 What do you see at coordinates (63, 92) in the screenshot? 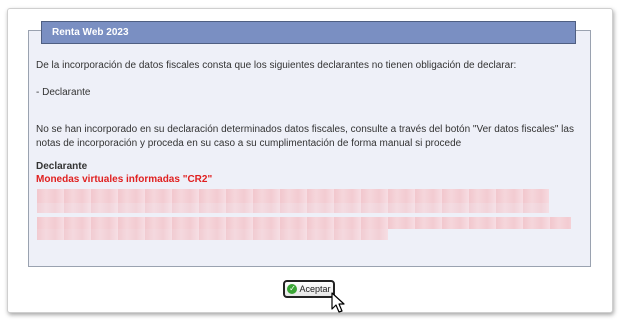
I see `declarant-list-item: - Declarante` at bounding box center [63, 92].